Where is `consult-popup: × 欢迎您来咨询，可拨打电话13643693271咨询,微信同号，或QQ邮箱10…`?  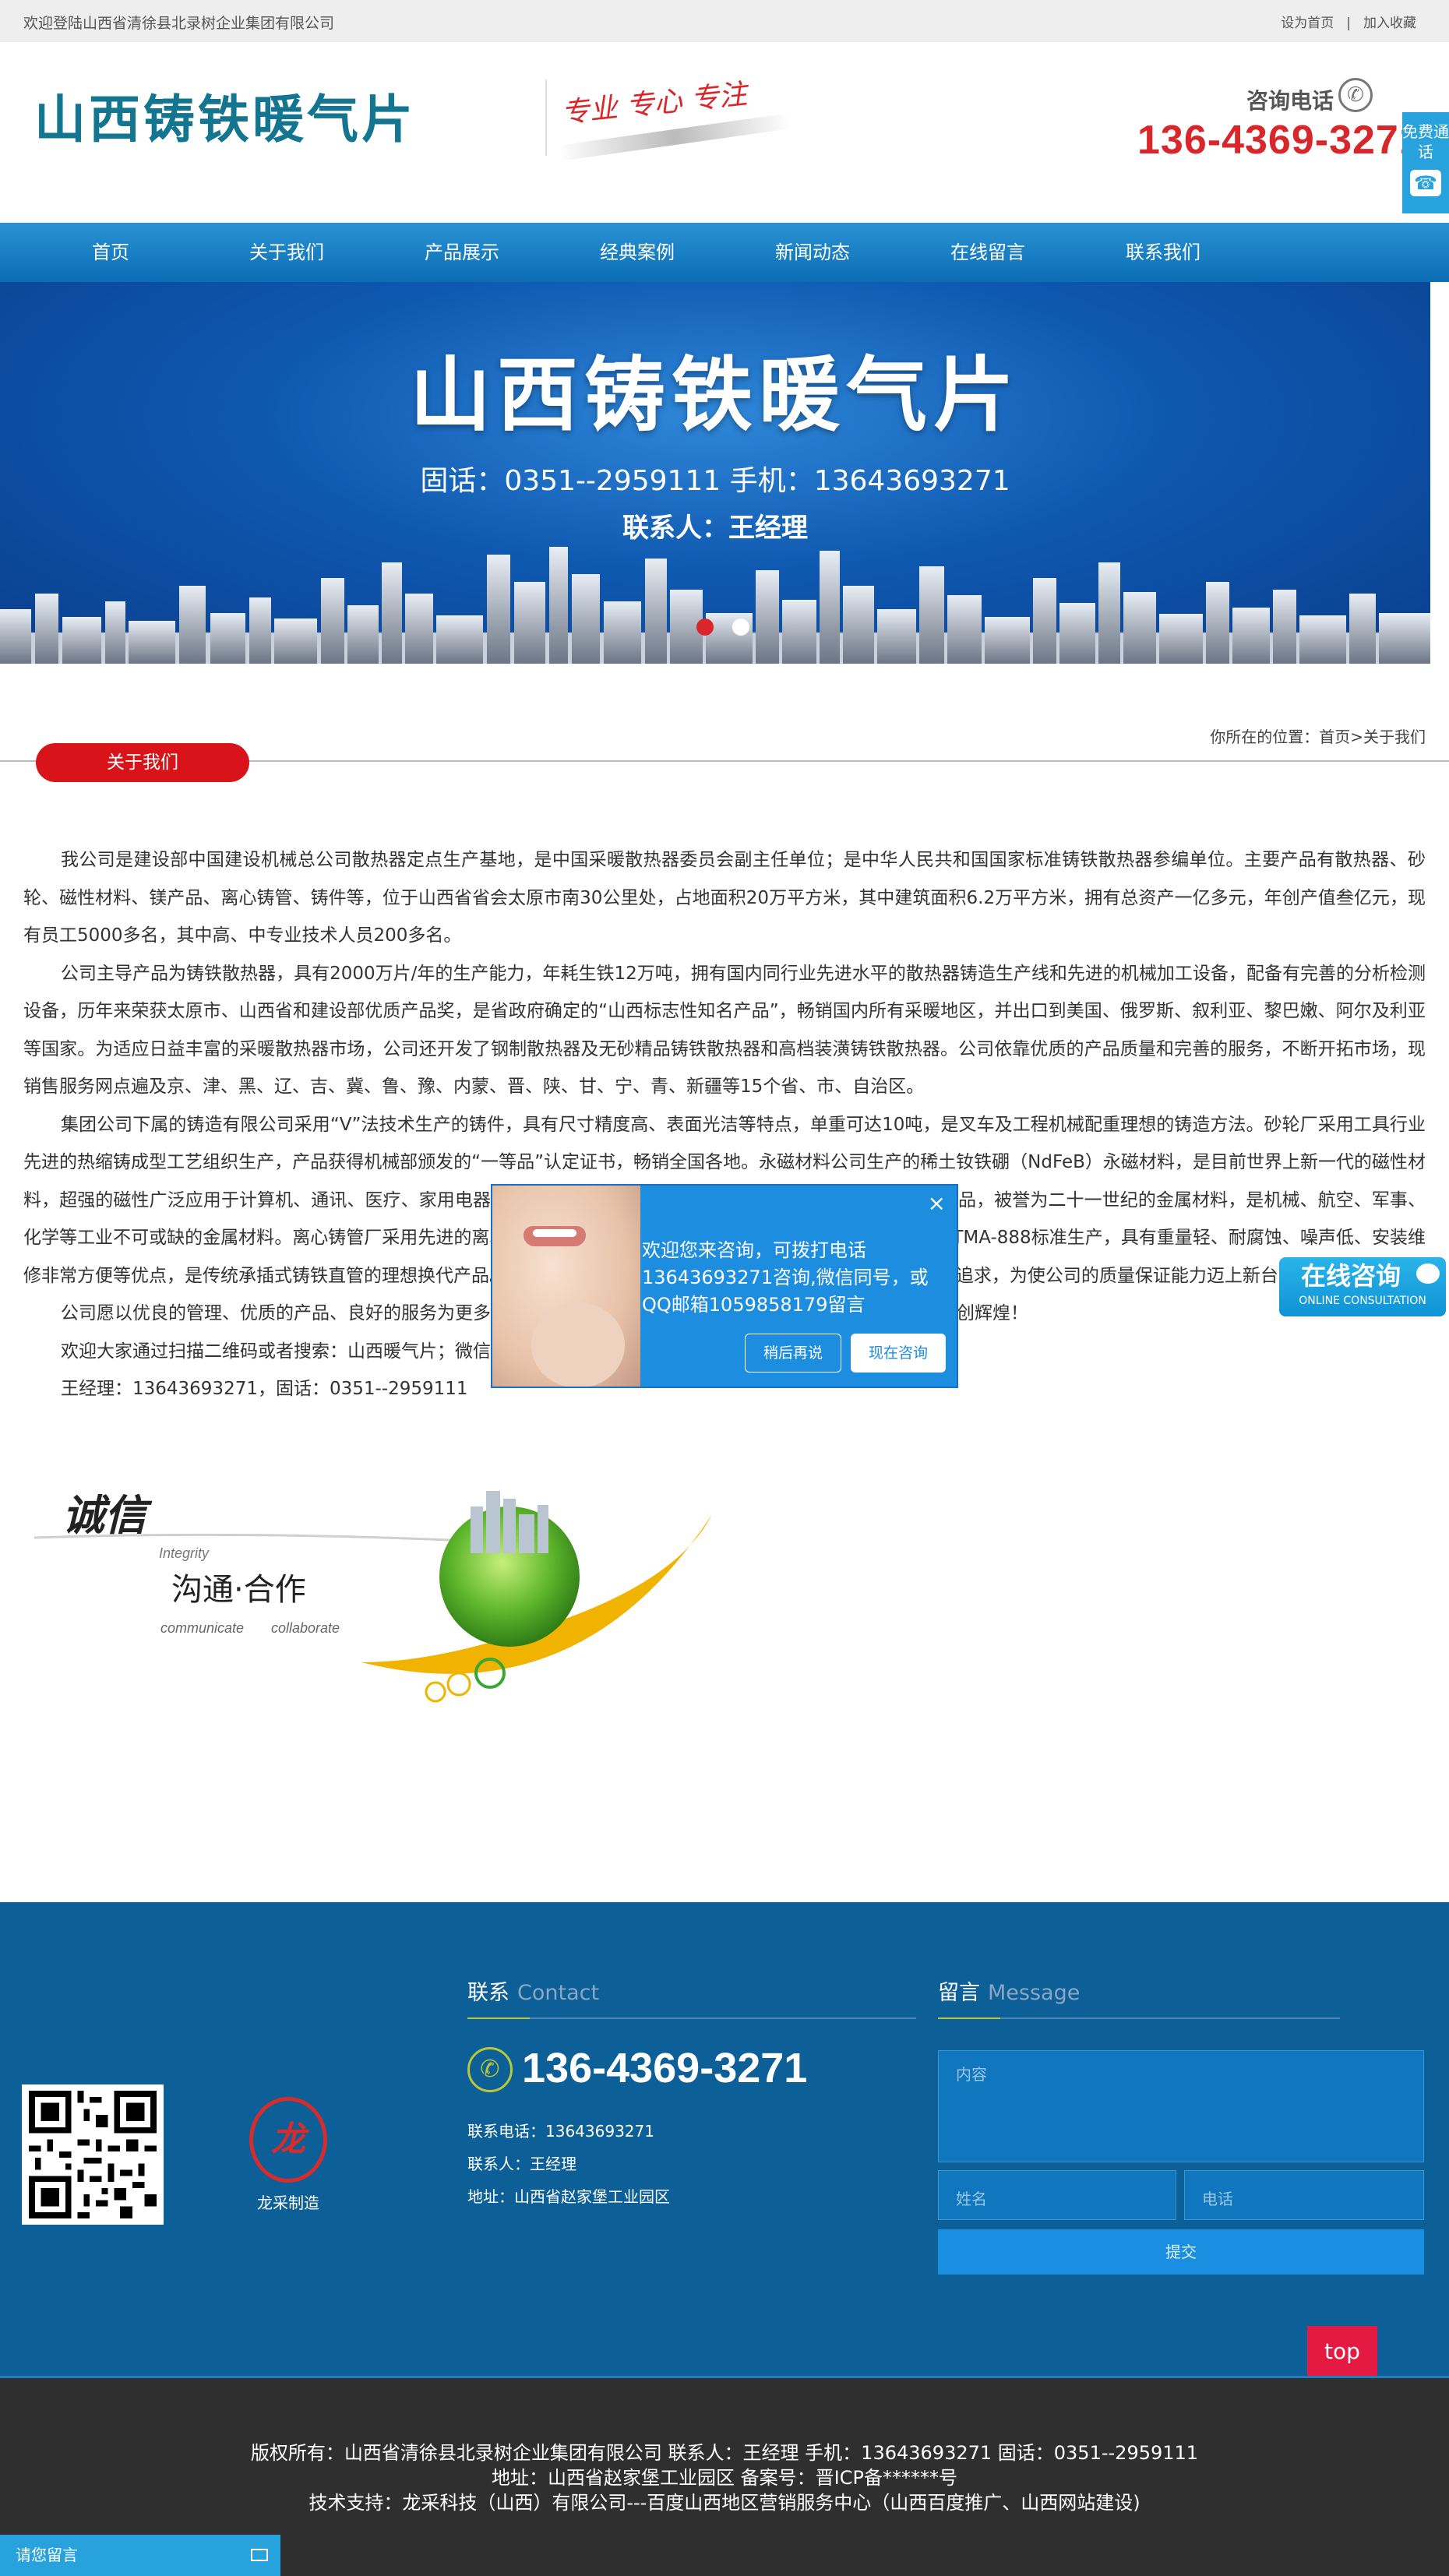 consult-popup: × 欢迎您来咨询，可拨打电话13643693271咨询,微信同号，或QQ邮箱10… is located at coordinates (724, 1286).